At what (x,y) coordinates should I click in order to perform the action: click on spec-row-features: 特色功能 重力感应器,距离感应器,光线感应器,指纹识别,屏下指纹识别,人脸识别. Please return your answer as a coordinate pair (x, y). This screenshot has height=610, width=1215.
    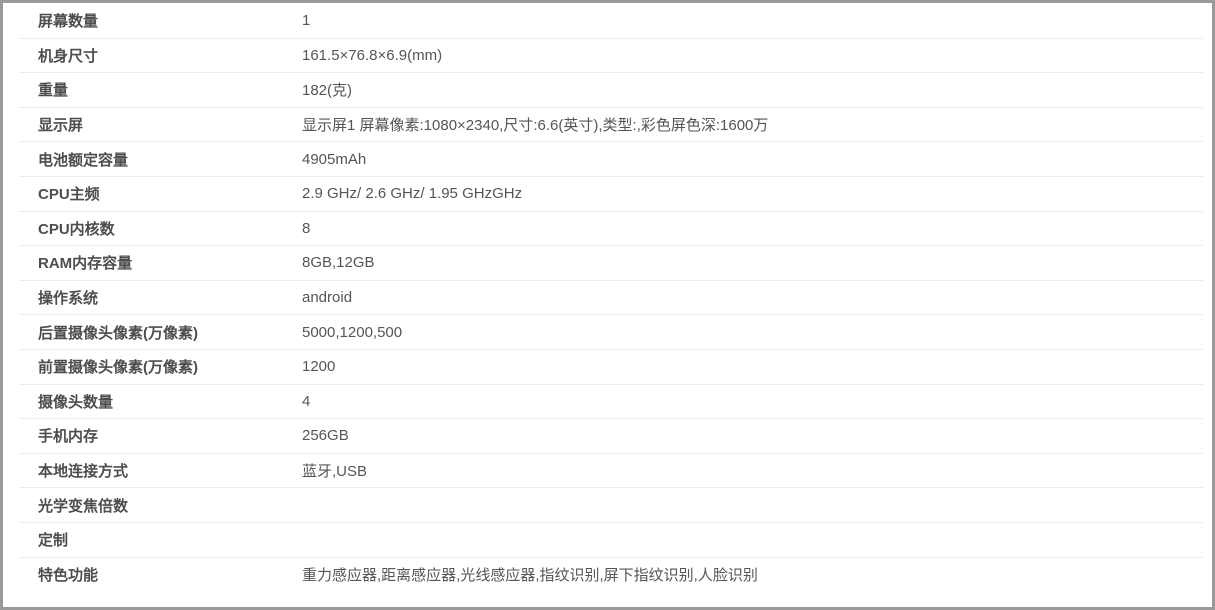
    Looking at the image, I should click on (611, 575).